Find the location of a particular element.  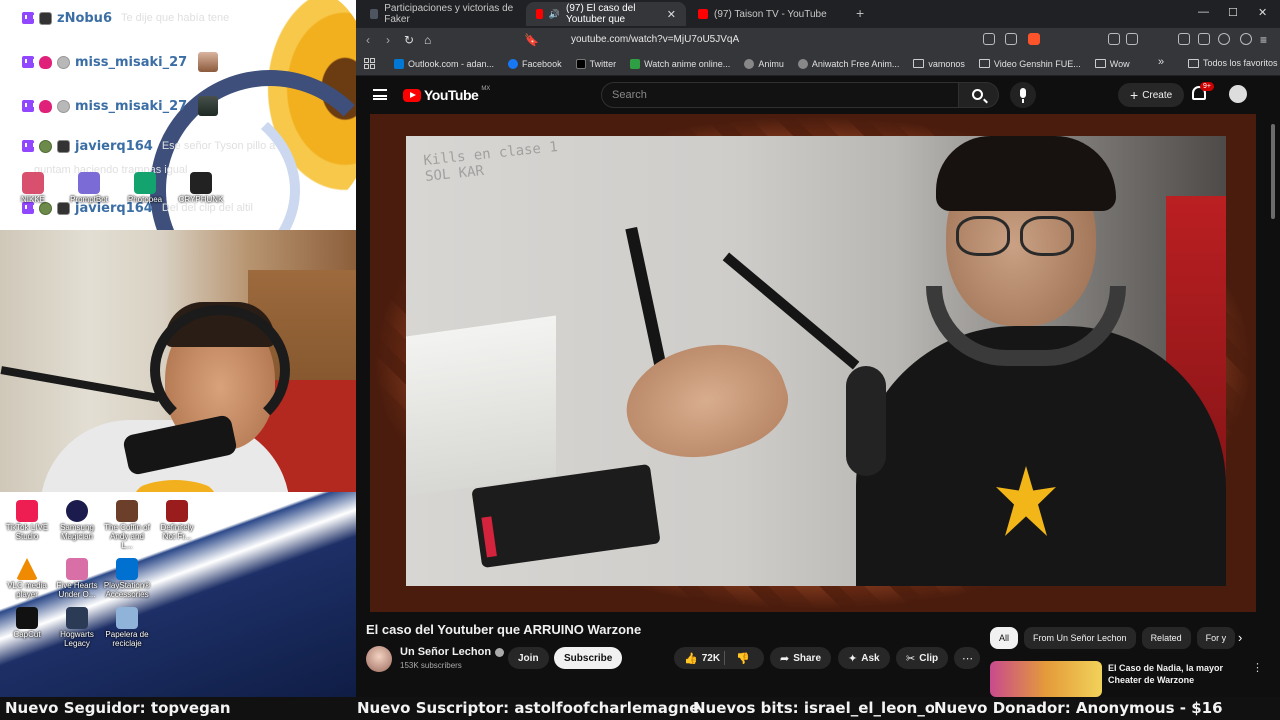

url-field: youtube.com/watch?v=MjU7oU5JVqA is located at coordinates (655, 39).